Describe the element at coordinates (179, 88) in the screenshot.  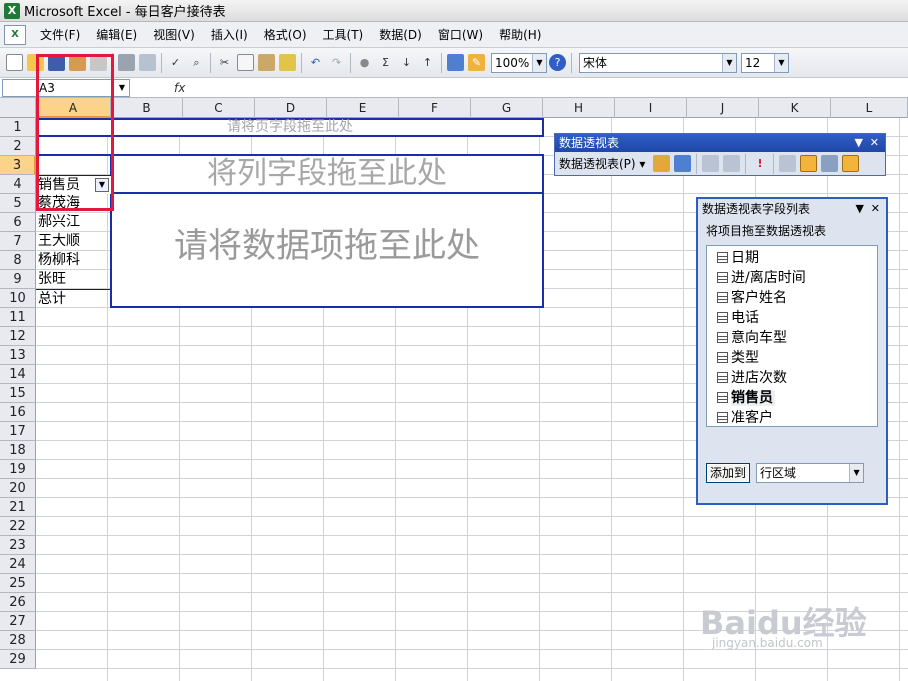
I see `insert-function-icon: fx` at that location.